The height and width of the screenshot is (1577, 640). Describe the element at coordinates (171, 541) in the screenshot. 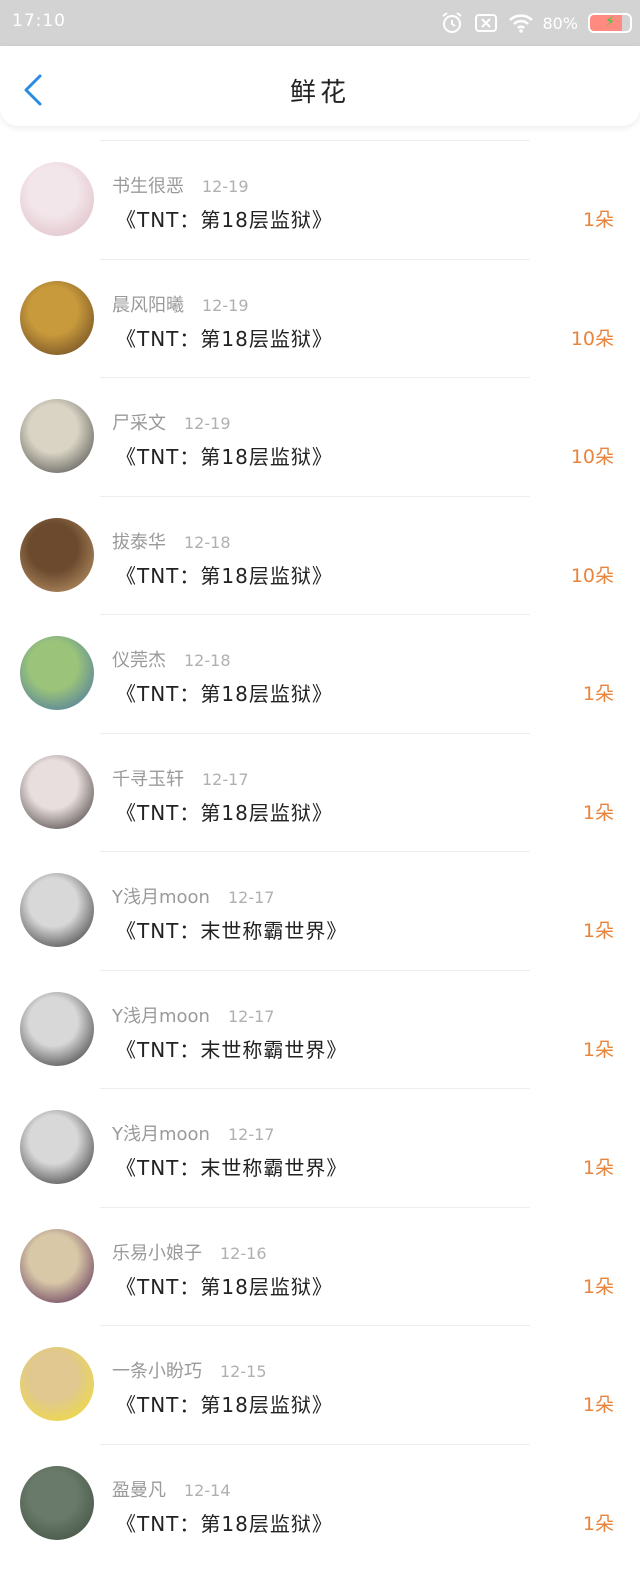

I see `sender-line: 拔泰华 12-18` at that location.